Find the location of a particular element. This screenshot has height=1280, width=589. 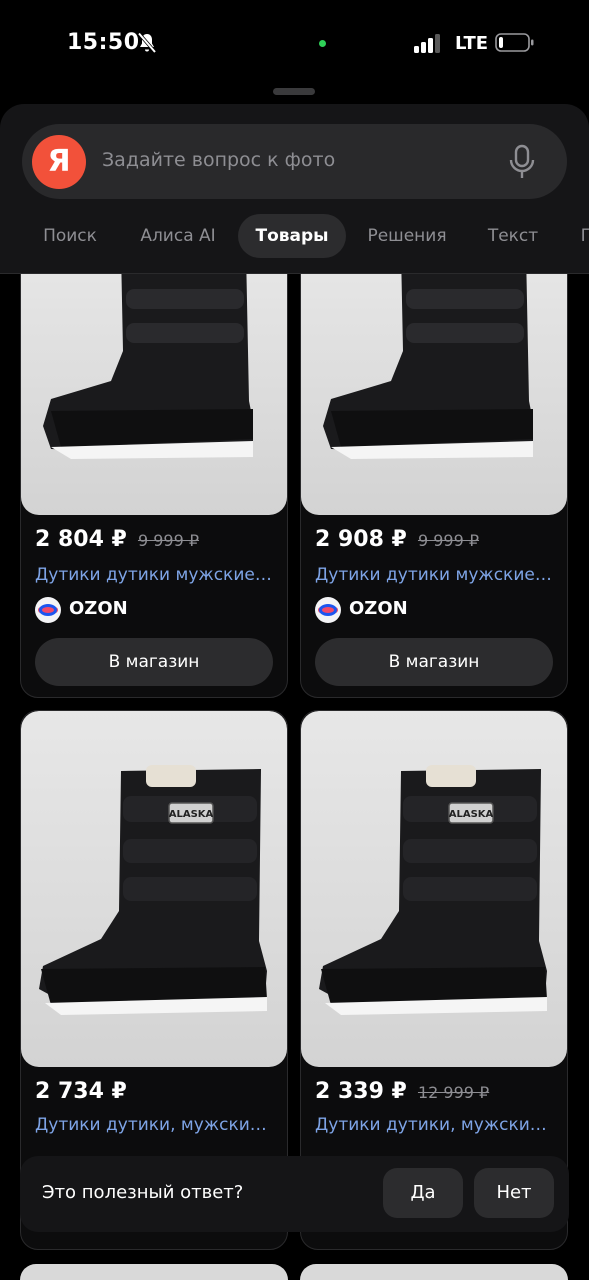

search-input: Я Задайте вопрос к фото is located at coordinates (294, 161).